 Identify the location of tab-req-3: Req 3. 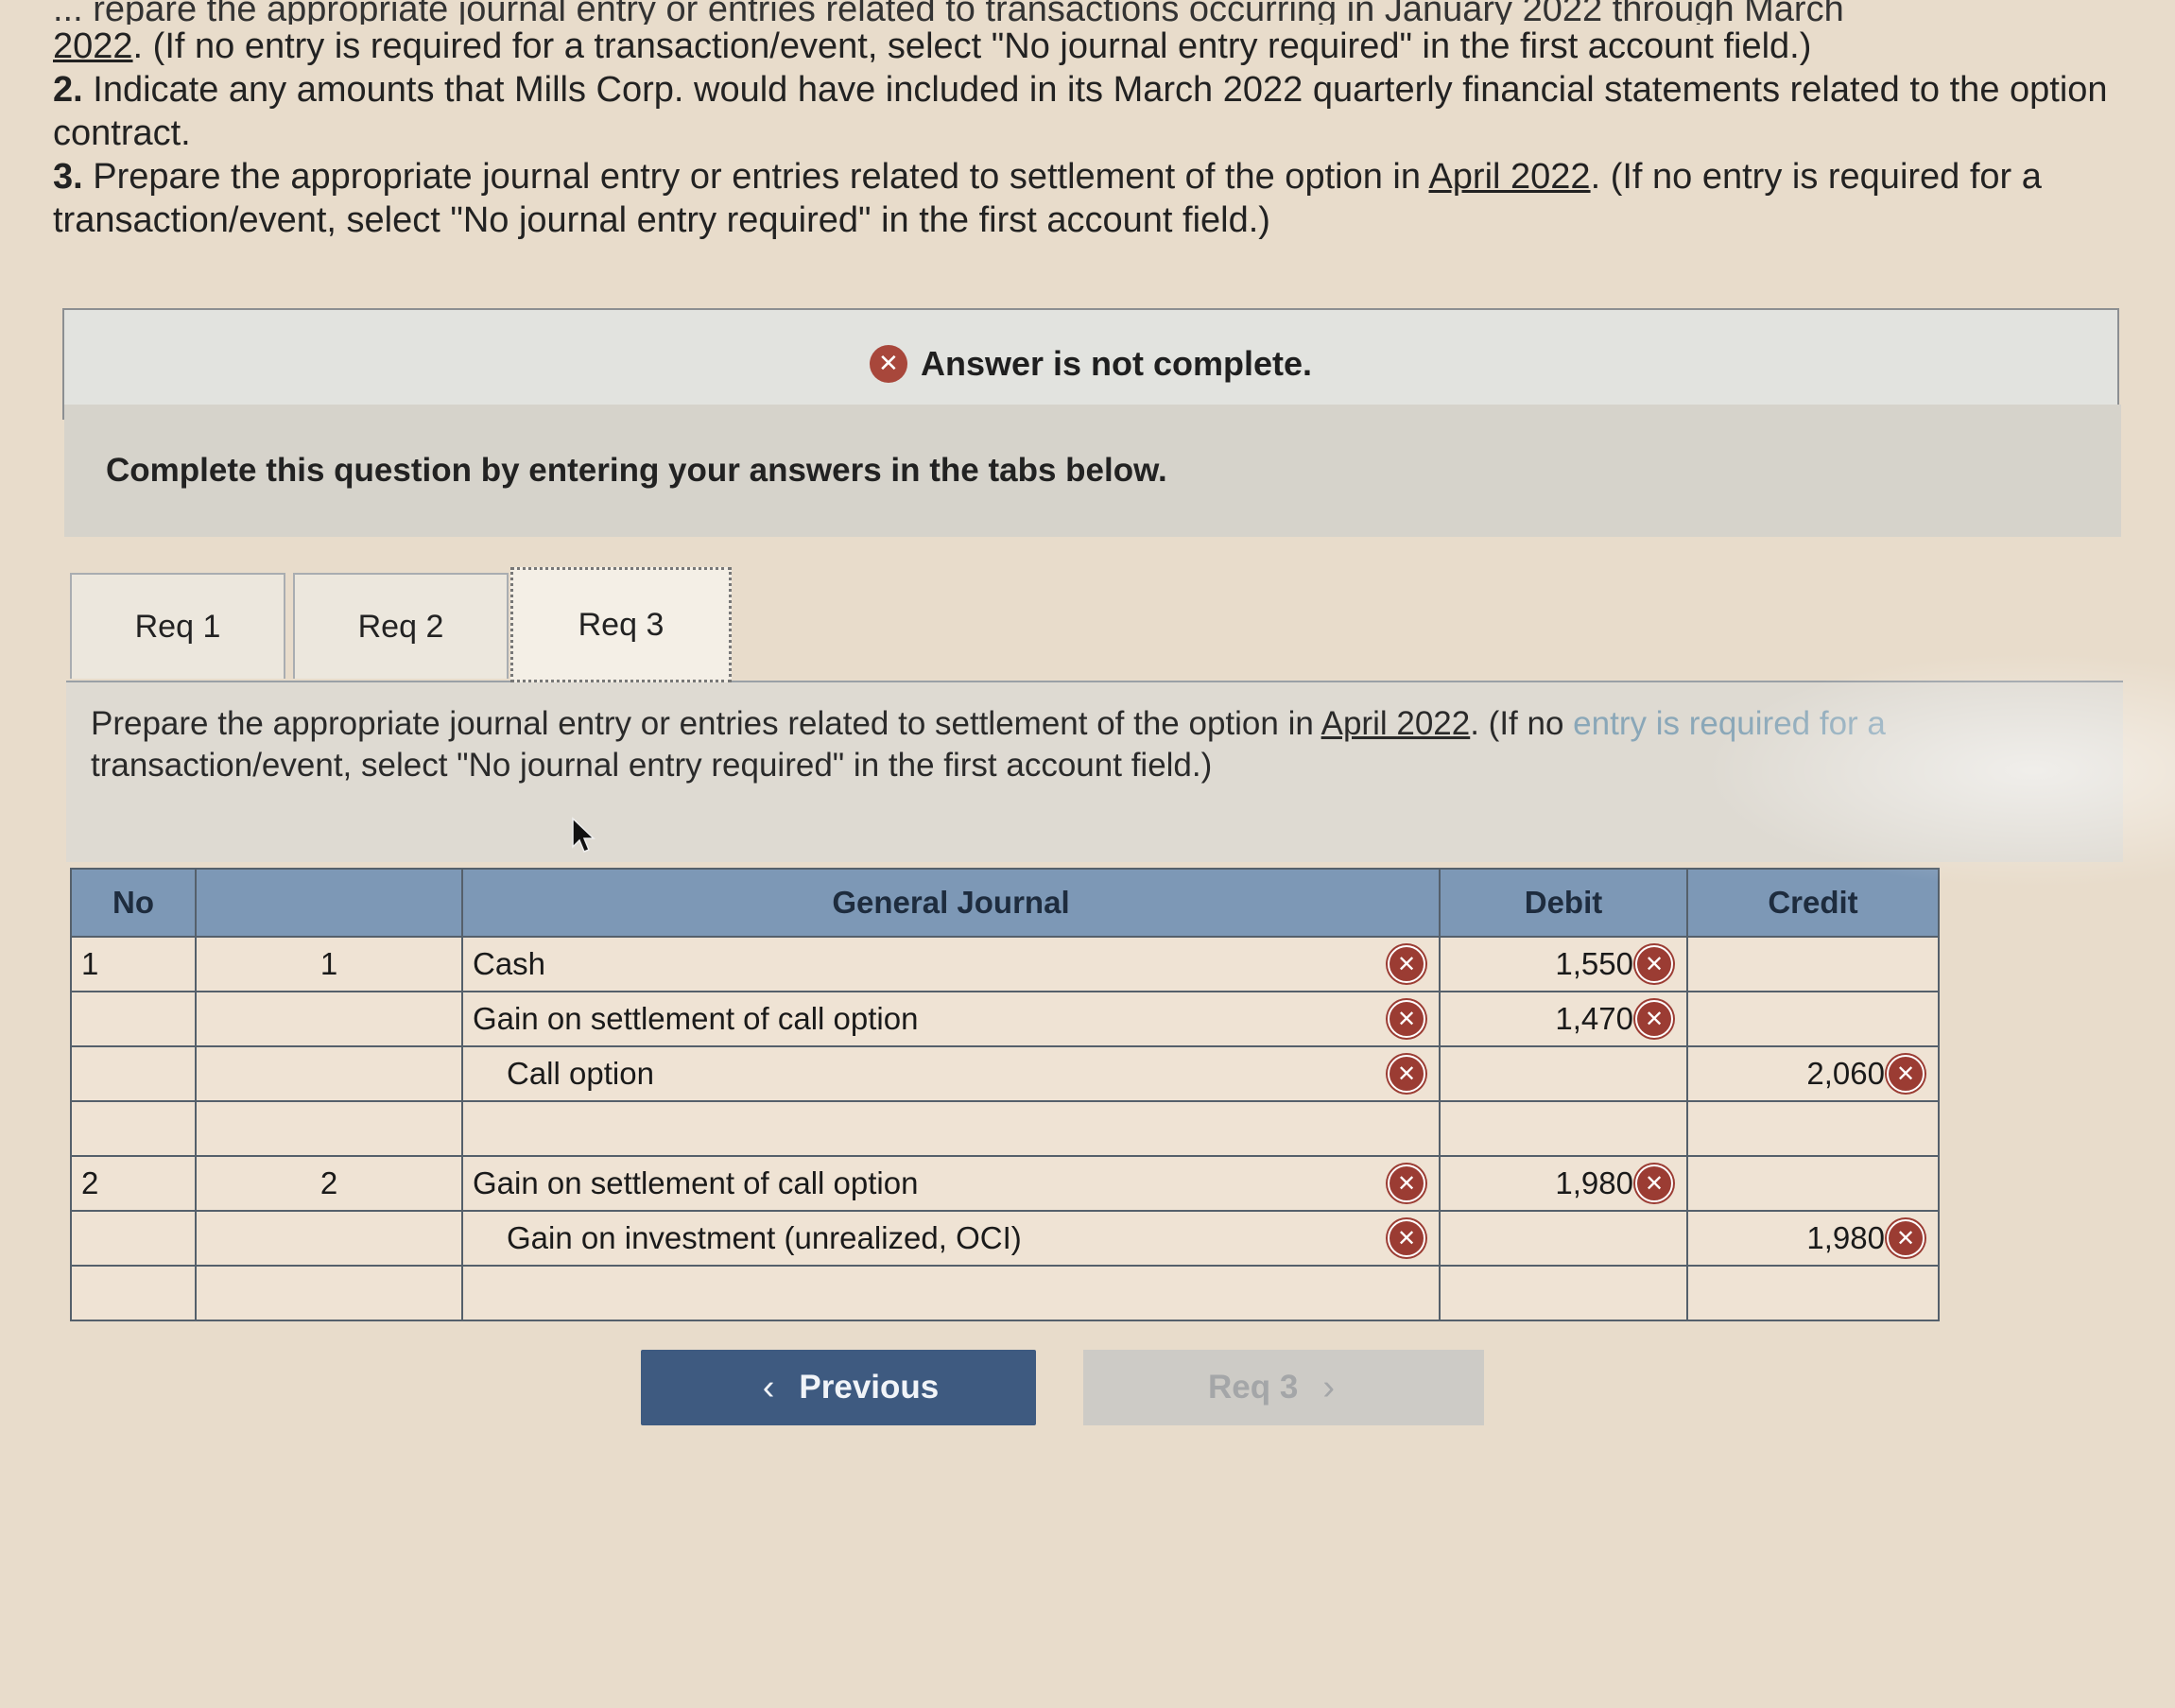
(621, 624).